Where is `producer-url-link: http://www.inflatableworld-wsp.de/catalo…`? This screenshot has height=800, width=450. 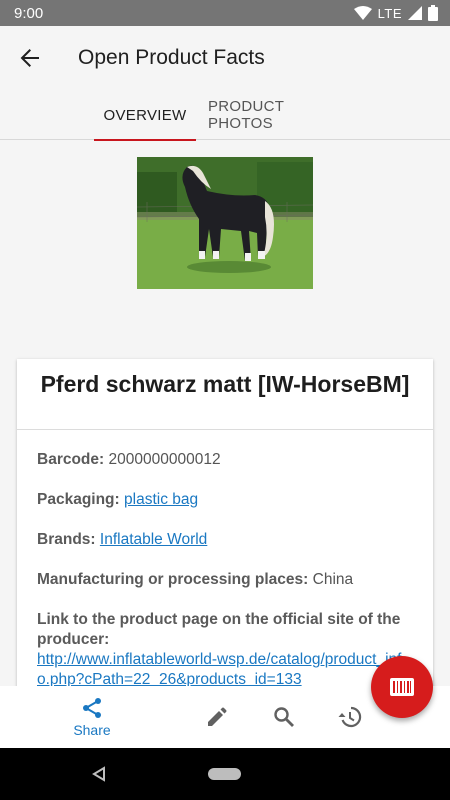 producer-url-link: http://www.inflatableworld-wsp.de/catalo… is located at coordinates (225, 670).